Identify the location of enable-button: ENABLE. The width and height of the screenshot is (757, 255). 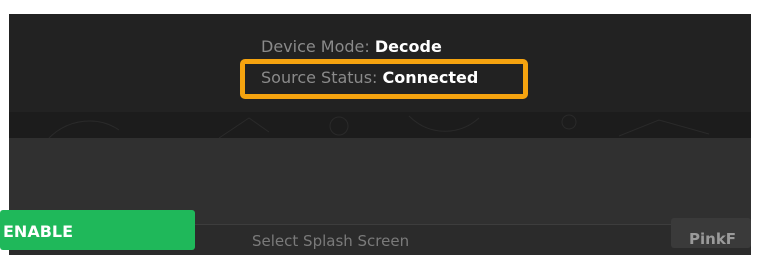
(97, 230).